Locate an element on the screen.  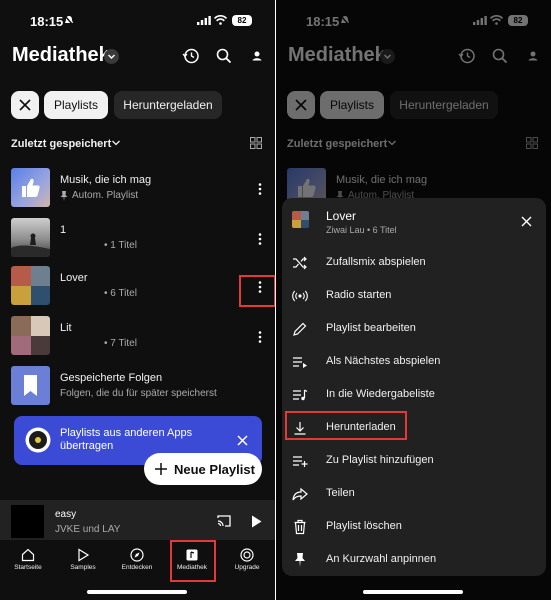
list-item-title: 1 is located at coordinates (63, 230).